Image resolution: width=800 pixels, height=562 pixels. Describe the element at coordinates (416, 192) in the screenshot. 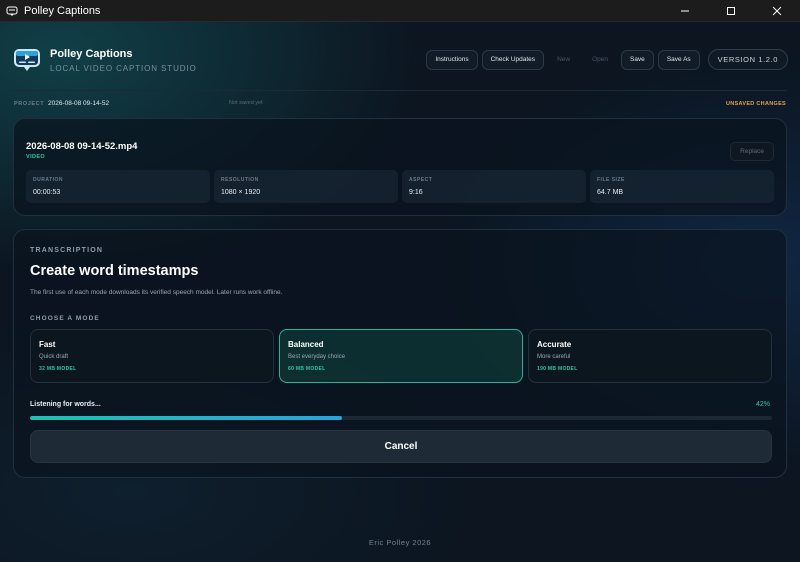

I see `stat-value: 9:16` at that location.